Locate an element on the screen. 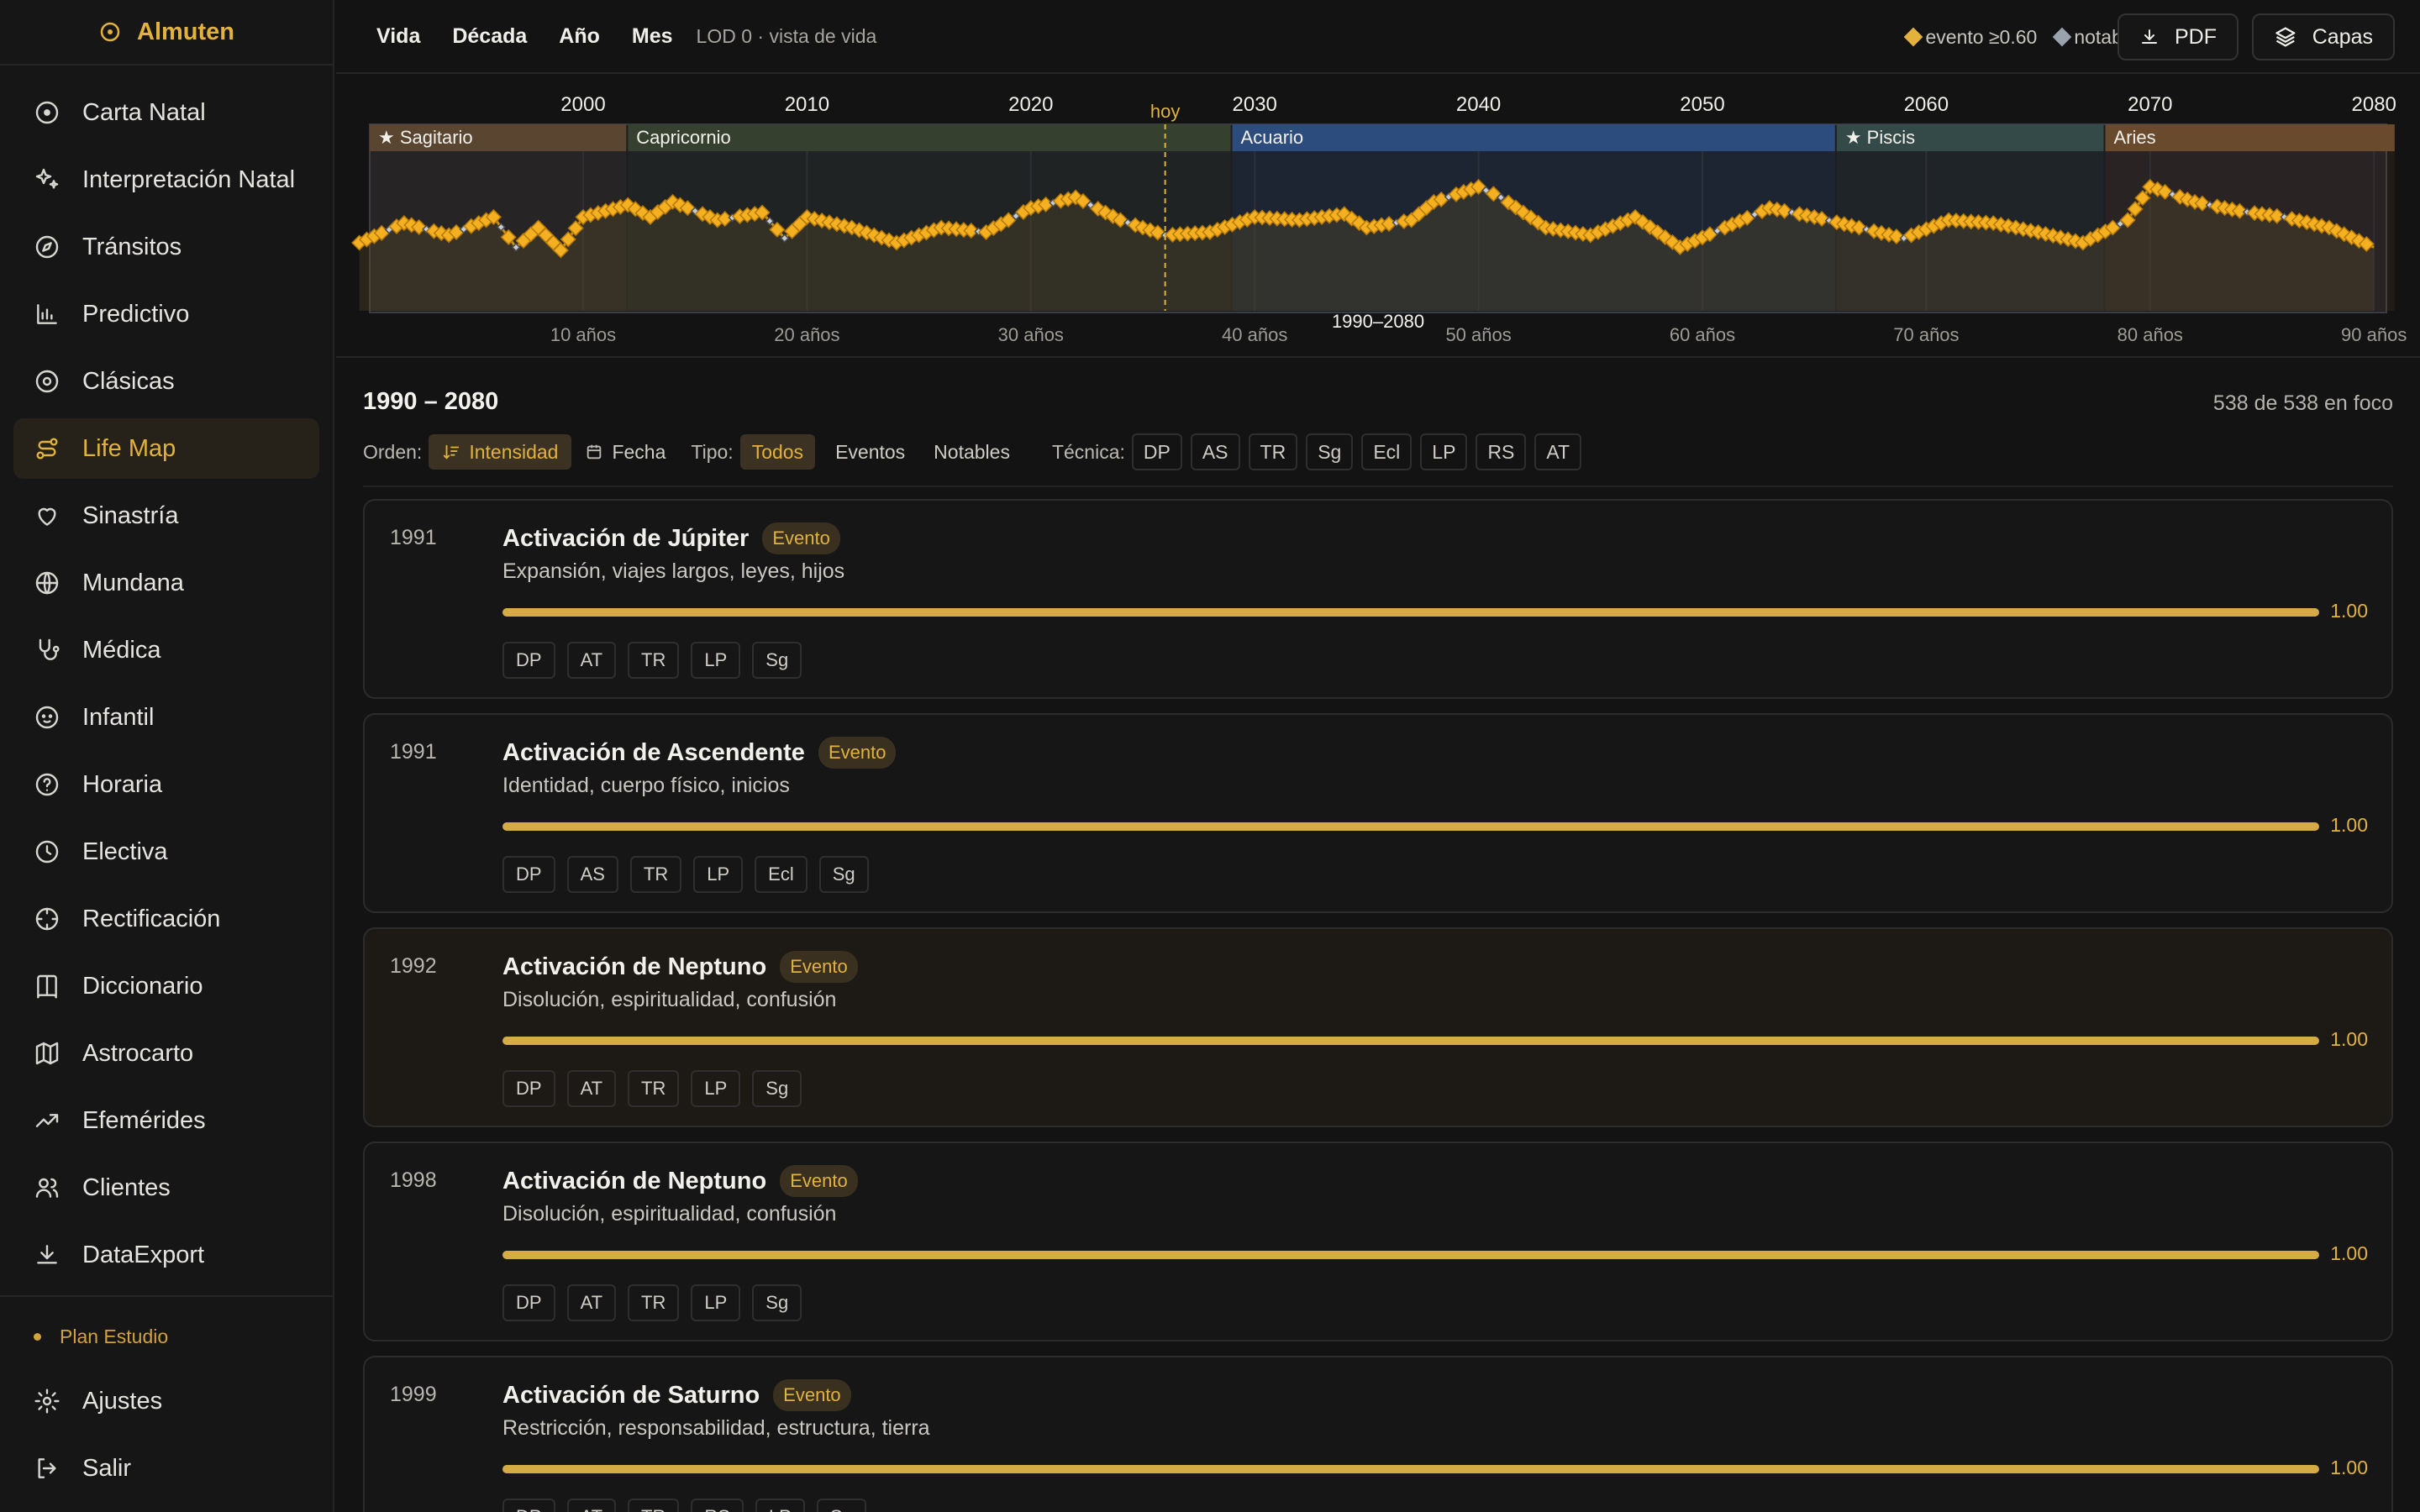 This screenshot has height=1512, width=2420. sign-band is located at coordinates (1533, 137).